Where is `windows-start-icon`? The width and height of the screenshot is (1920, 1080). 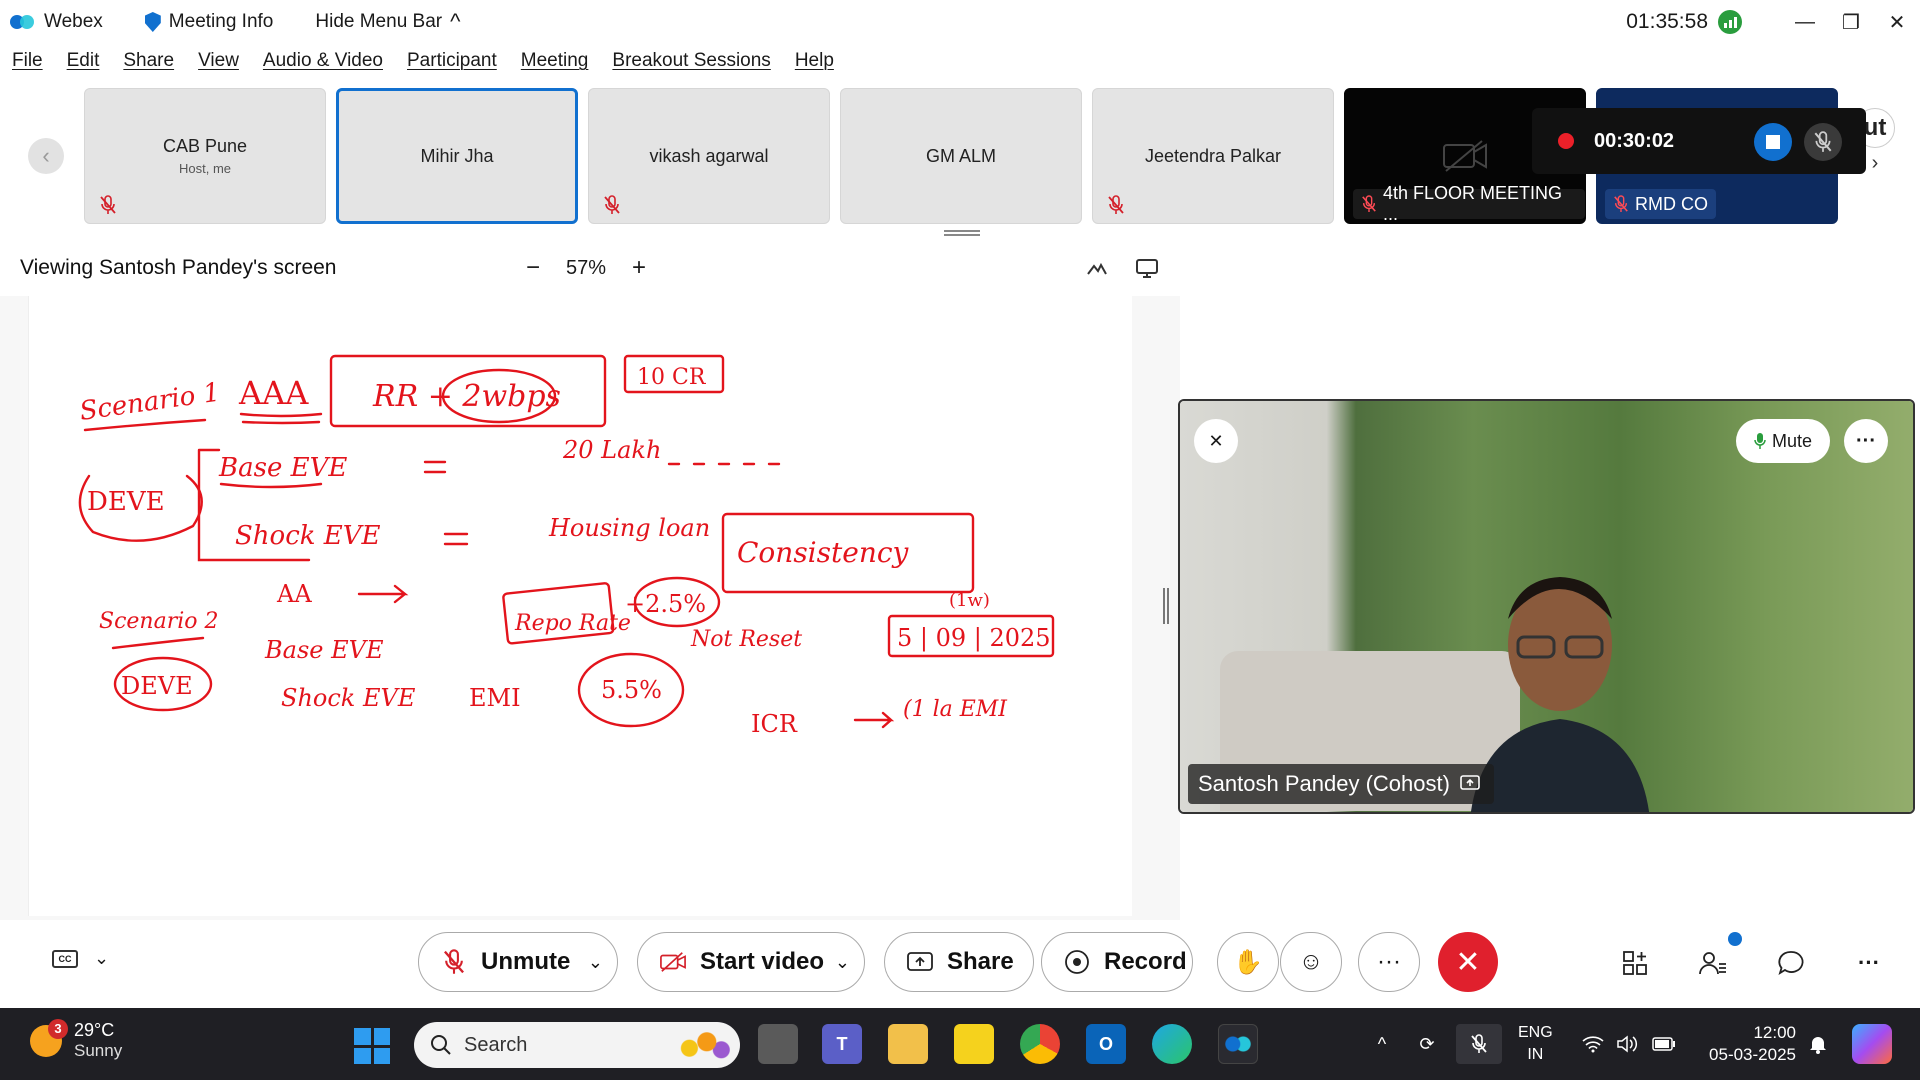 windows-start-icon is located at coordinates (372, 1046).